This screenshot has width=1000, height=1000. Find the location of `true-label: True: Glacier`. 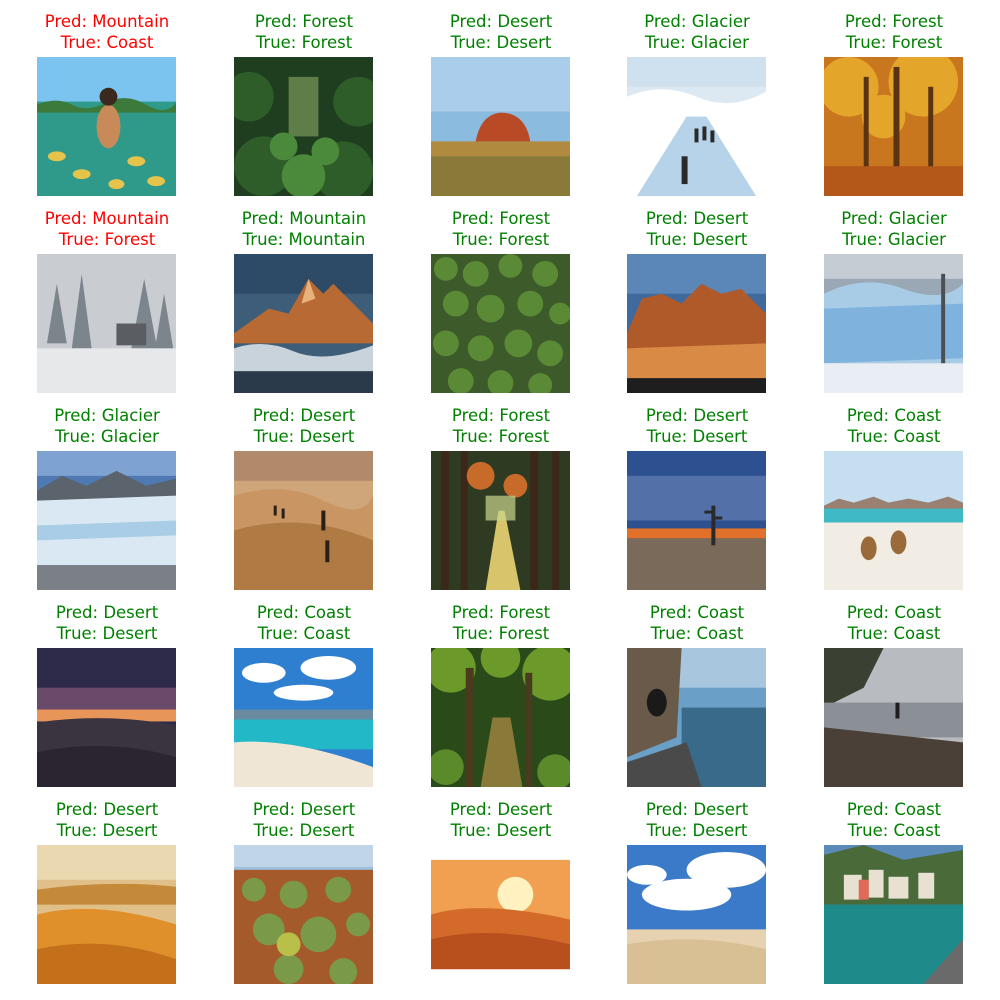

true-label: True: Glacier is located at coordinates (107, 436).